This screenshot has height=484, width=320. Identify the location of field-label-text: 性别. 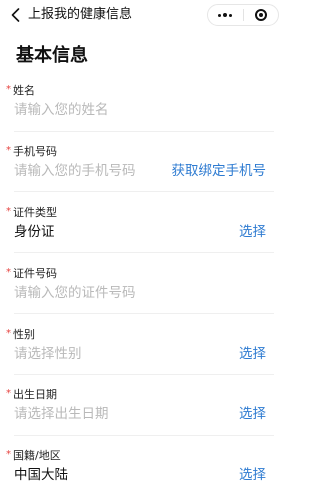
(24, 334).